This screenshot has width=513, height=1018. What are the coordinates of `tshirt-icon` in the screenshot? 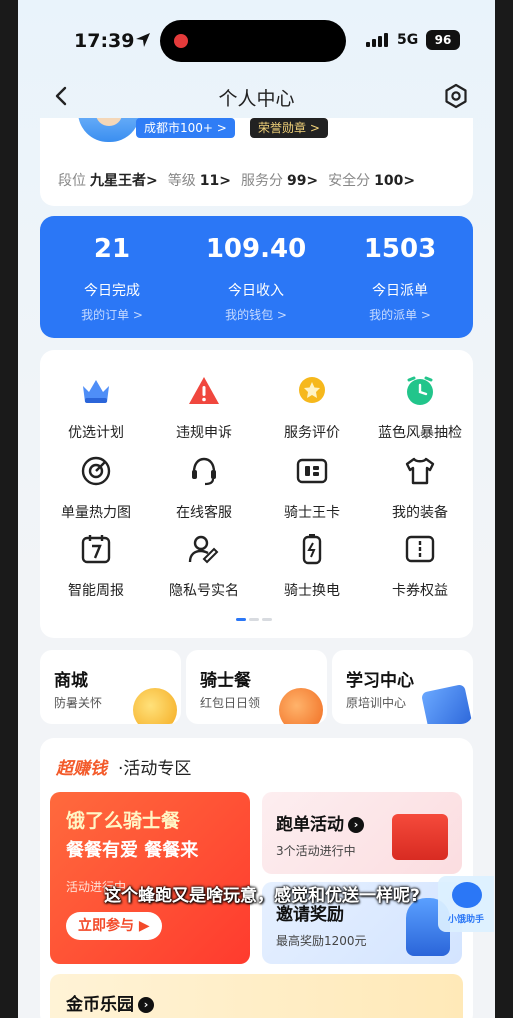 It's located at (420, 471).